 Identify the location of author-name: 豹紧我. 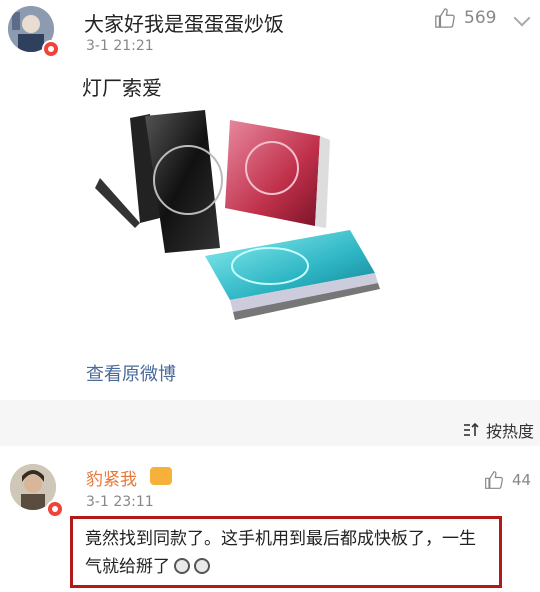
(111, 477).